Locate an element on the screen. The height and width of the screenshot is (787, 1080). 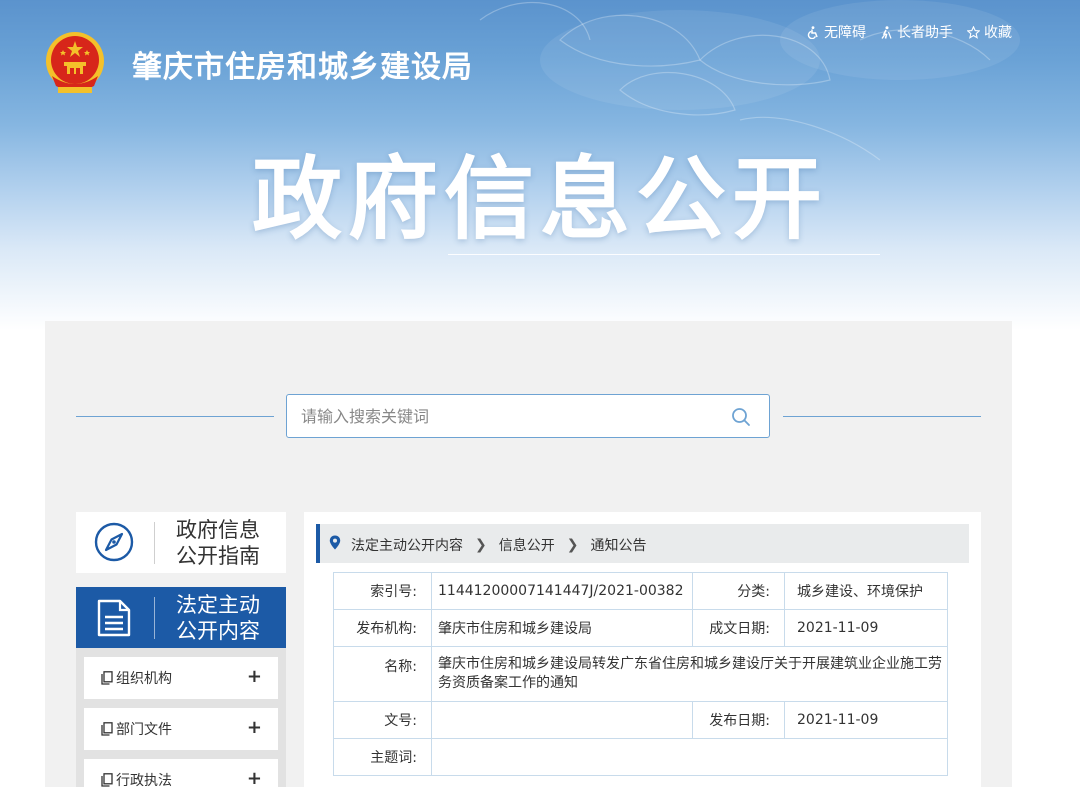
search-box is located at coordinates (528, 416).